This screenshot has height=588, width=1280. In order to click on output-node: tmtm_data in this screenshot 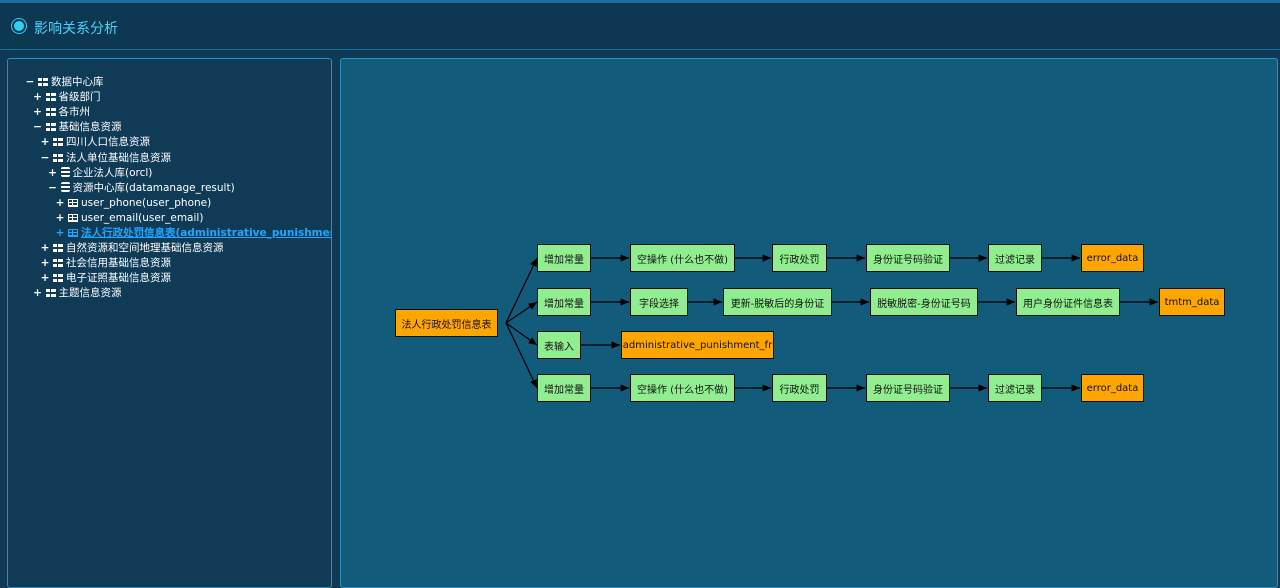, I will do `click(1192, 302)`.